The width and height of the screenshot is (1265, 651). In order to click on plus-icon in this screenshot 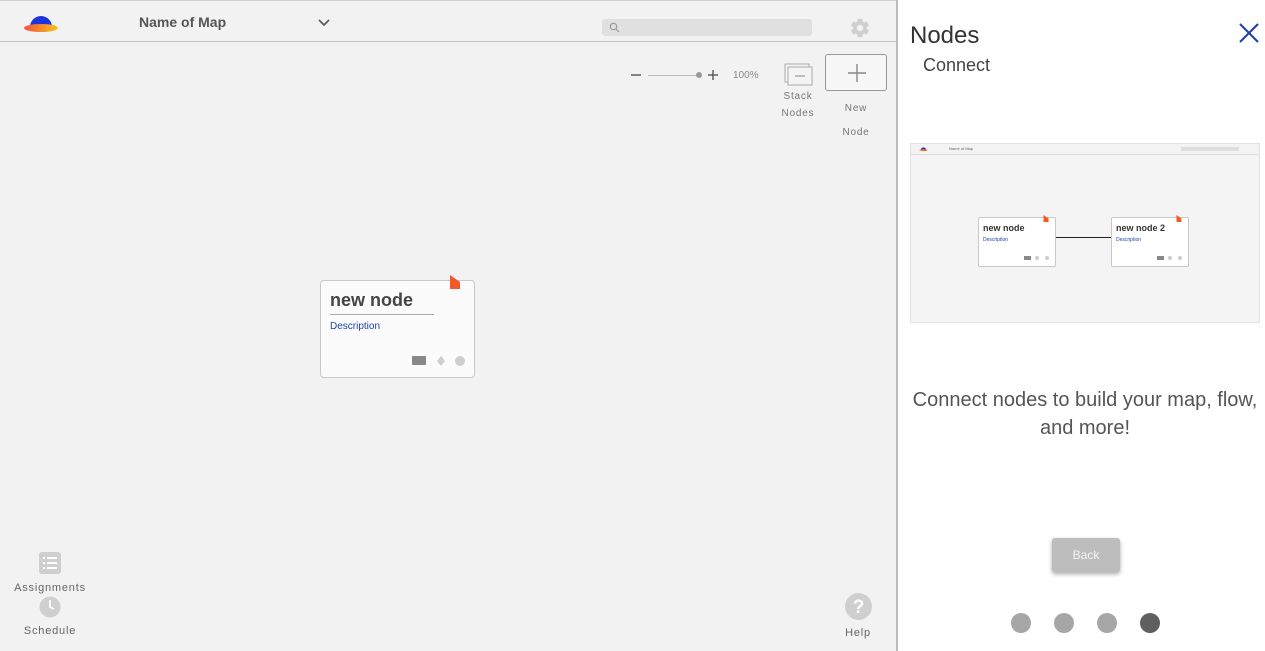, I will do `click(857, 73)`.